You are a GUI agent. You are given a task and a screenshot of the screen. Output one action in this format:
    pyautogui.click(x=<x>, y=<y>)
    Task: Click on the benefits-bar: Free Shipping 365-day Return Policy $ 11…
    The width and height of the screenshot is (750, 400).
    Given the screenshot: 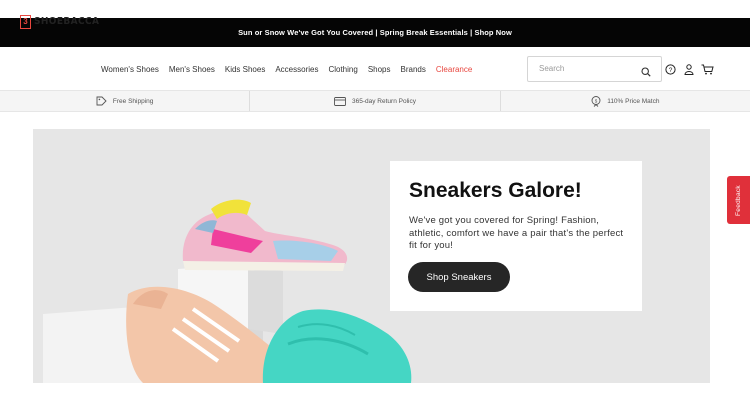 What is the action you would take?
    pyautogui.click(x=375, y=101)
    